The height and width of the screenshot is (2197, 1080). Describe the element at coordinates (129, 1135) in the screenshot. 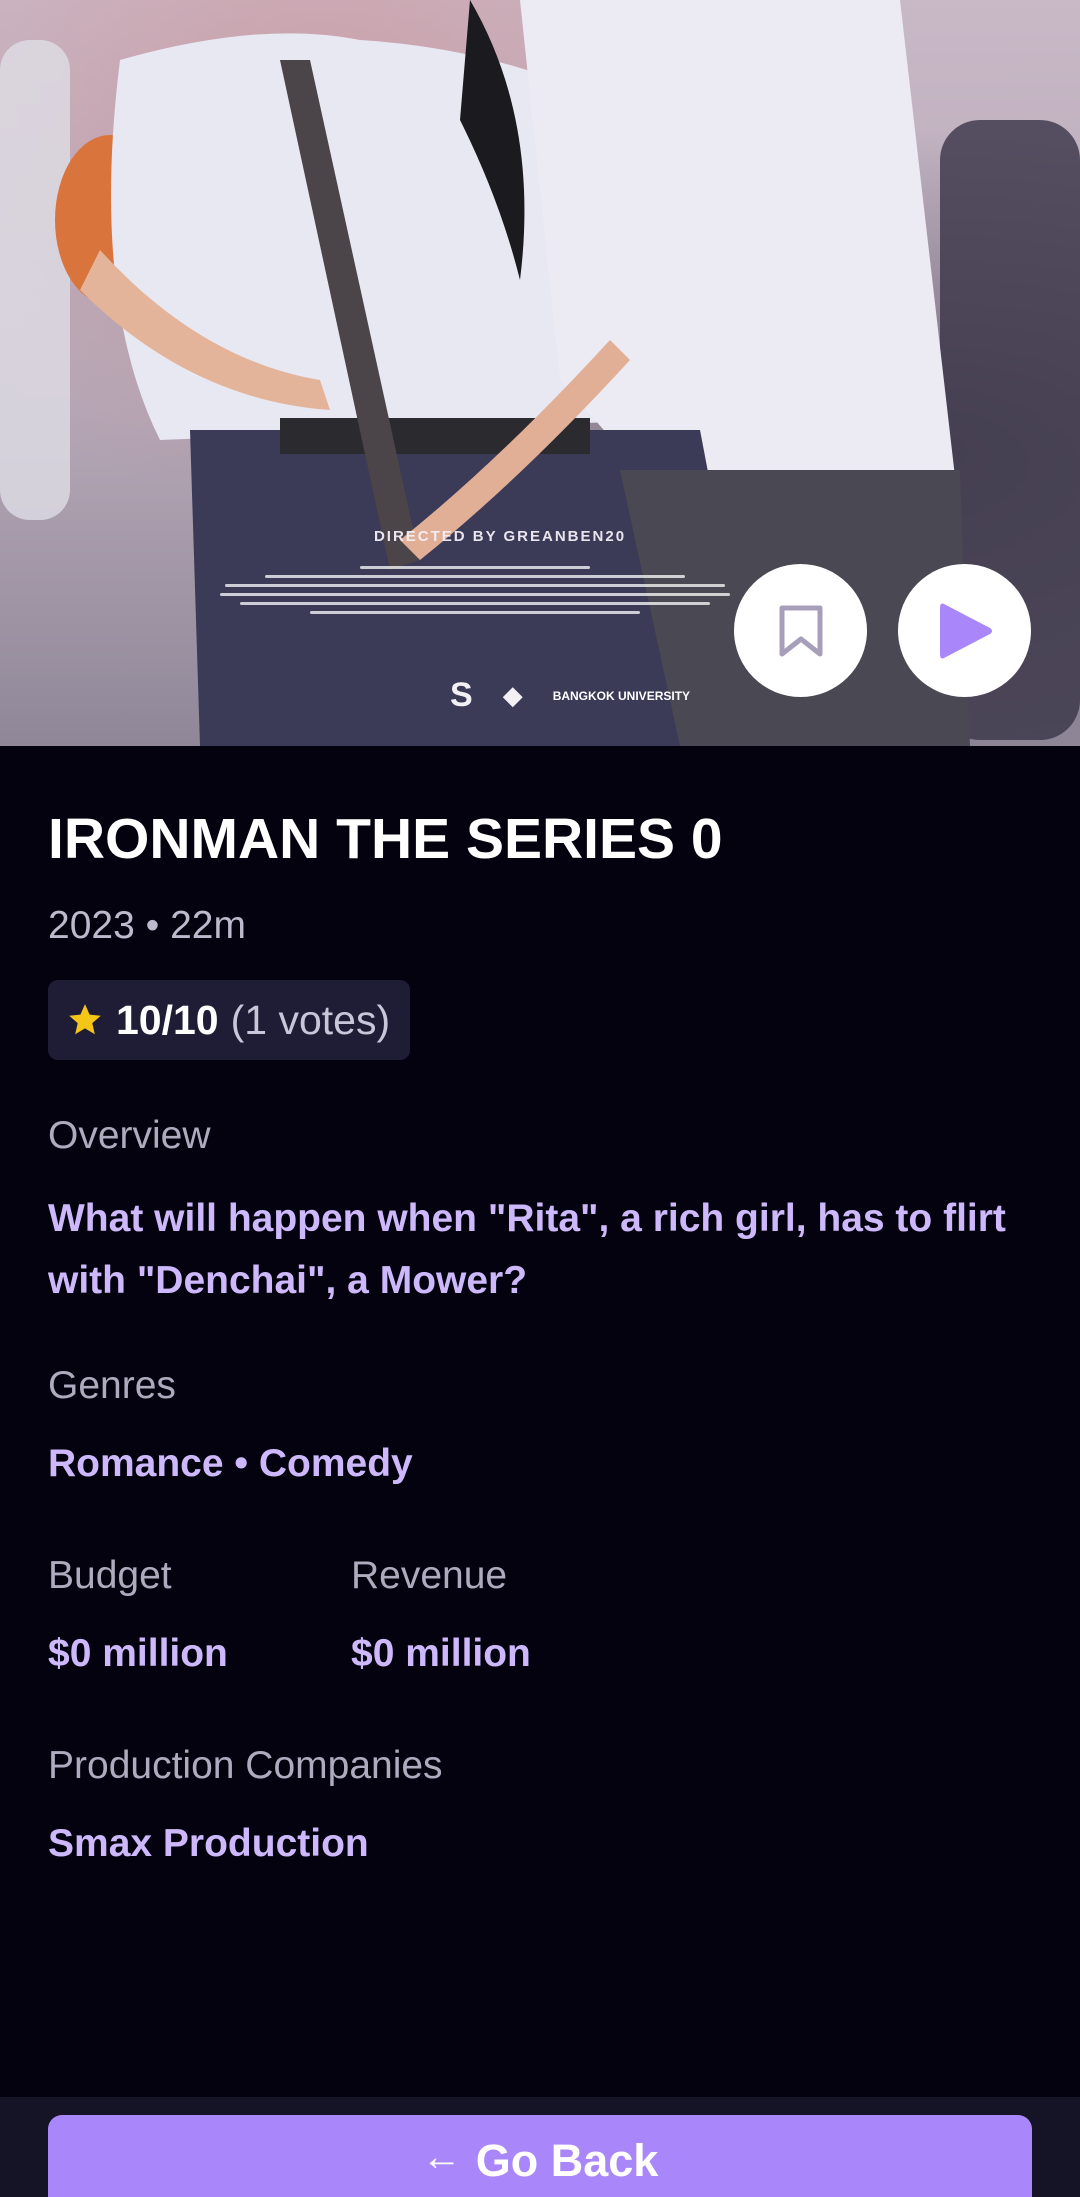

I see `overview-label: Overview` at that location.